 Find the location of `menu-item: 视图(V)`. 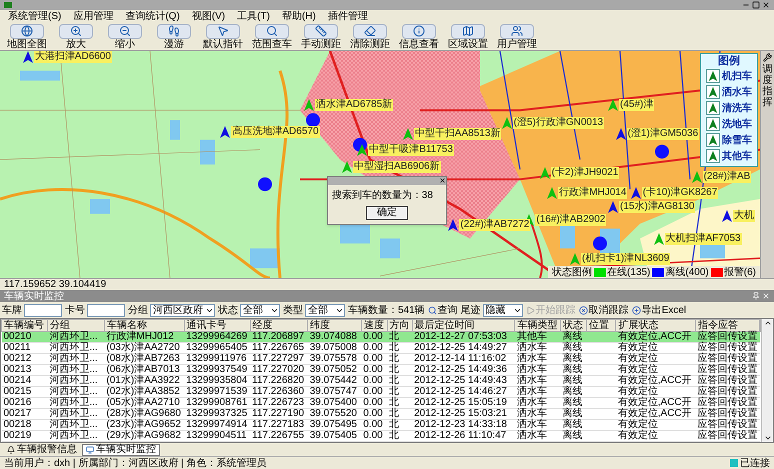

menu-item: 视图(V) is located at coordinates (209, 16).